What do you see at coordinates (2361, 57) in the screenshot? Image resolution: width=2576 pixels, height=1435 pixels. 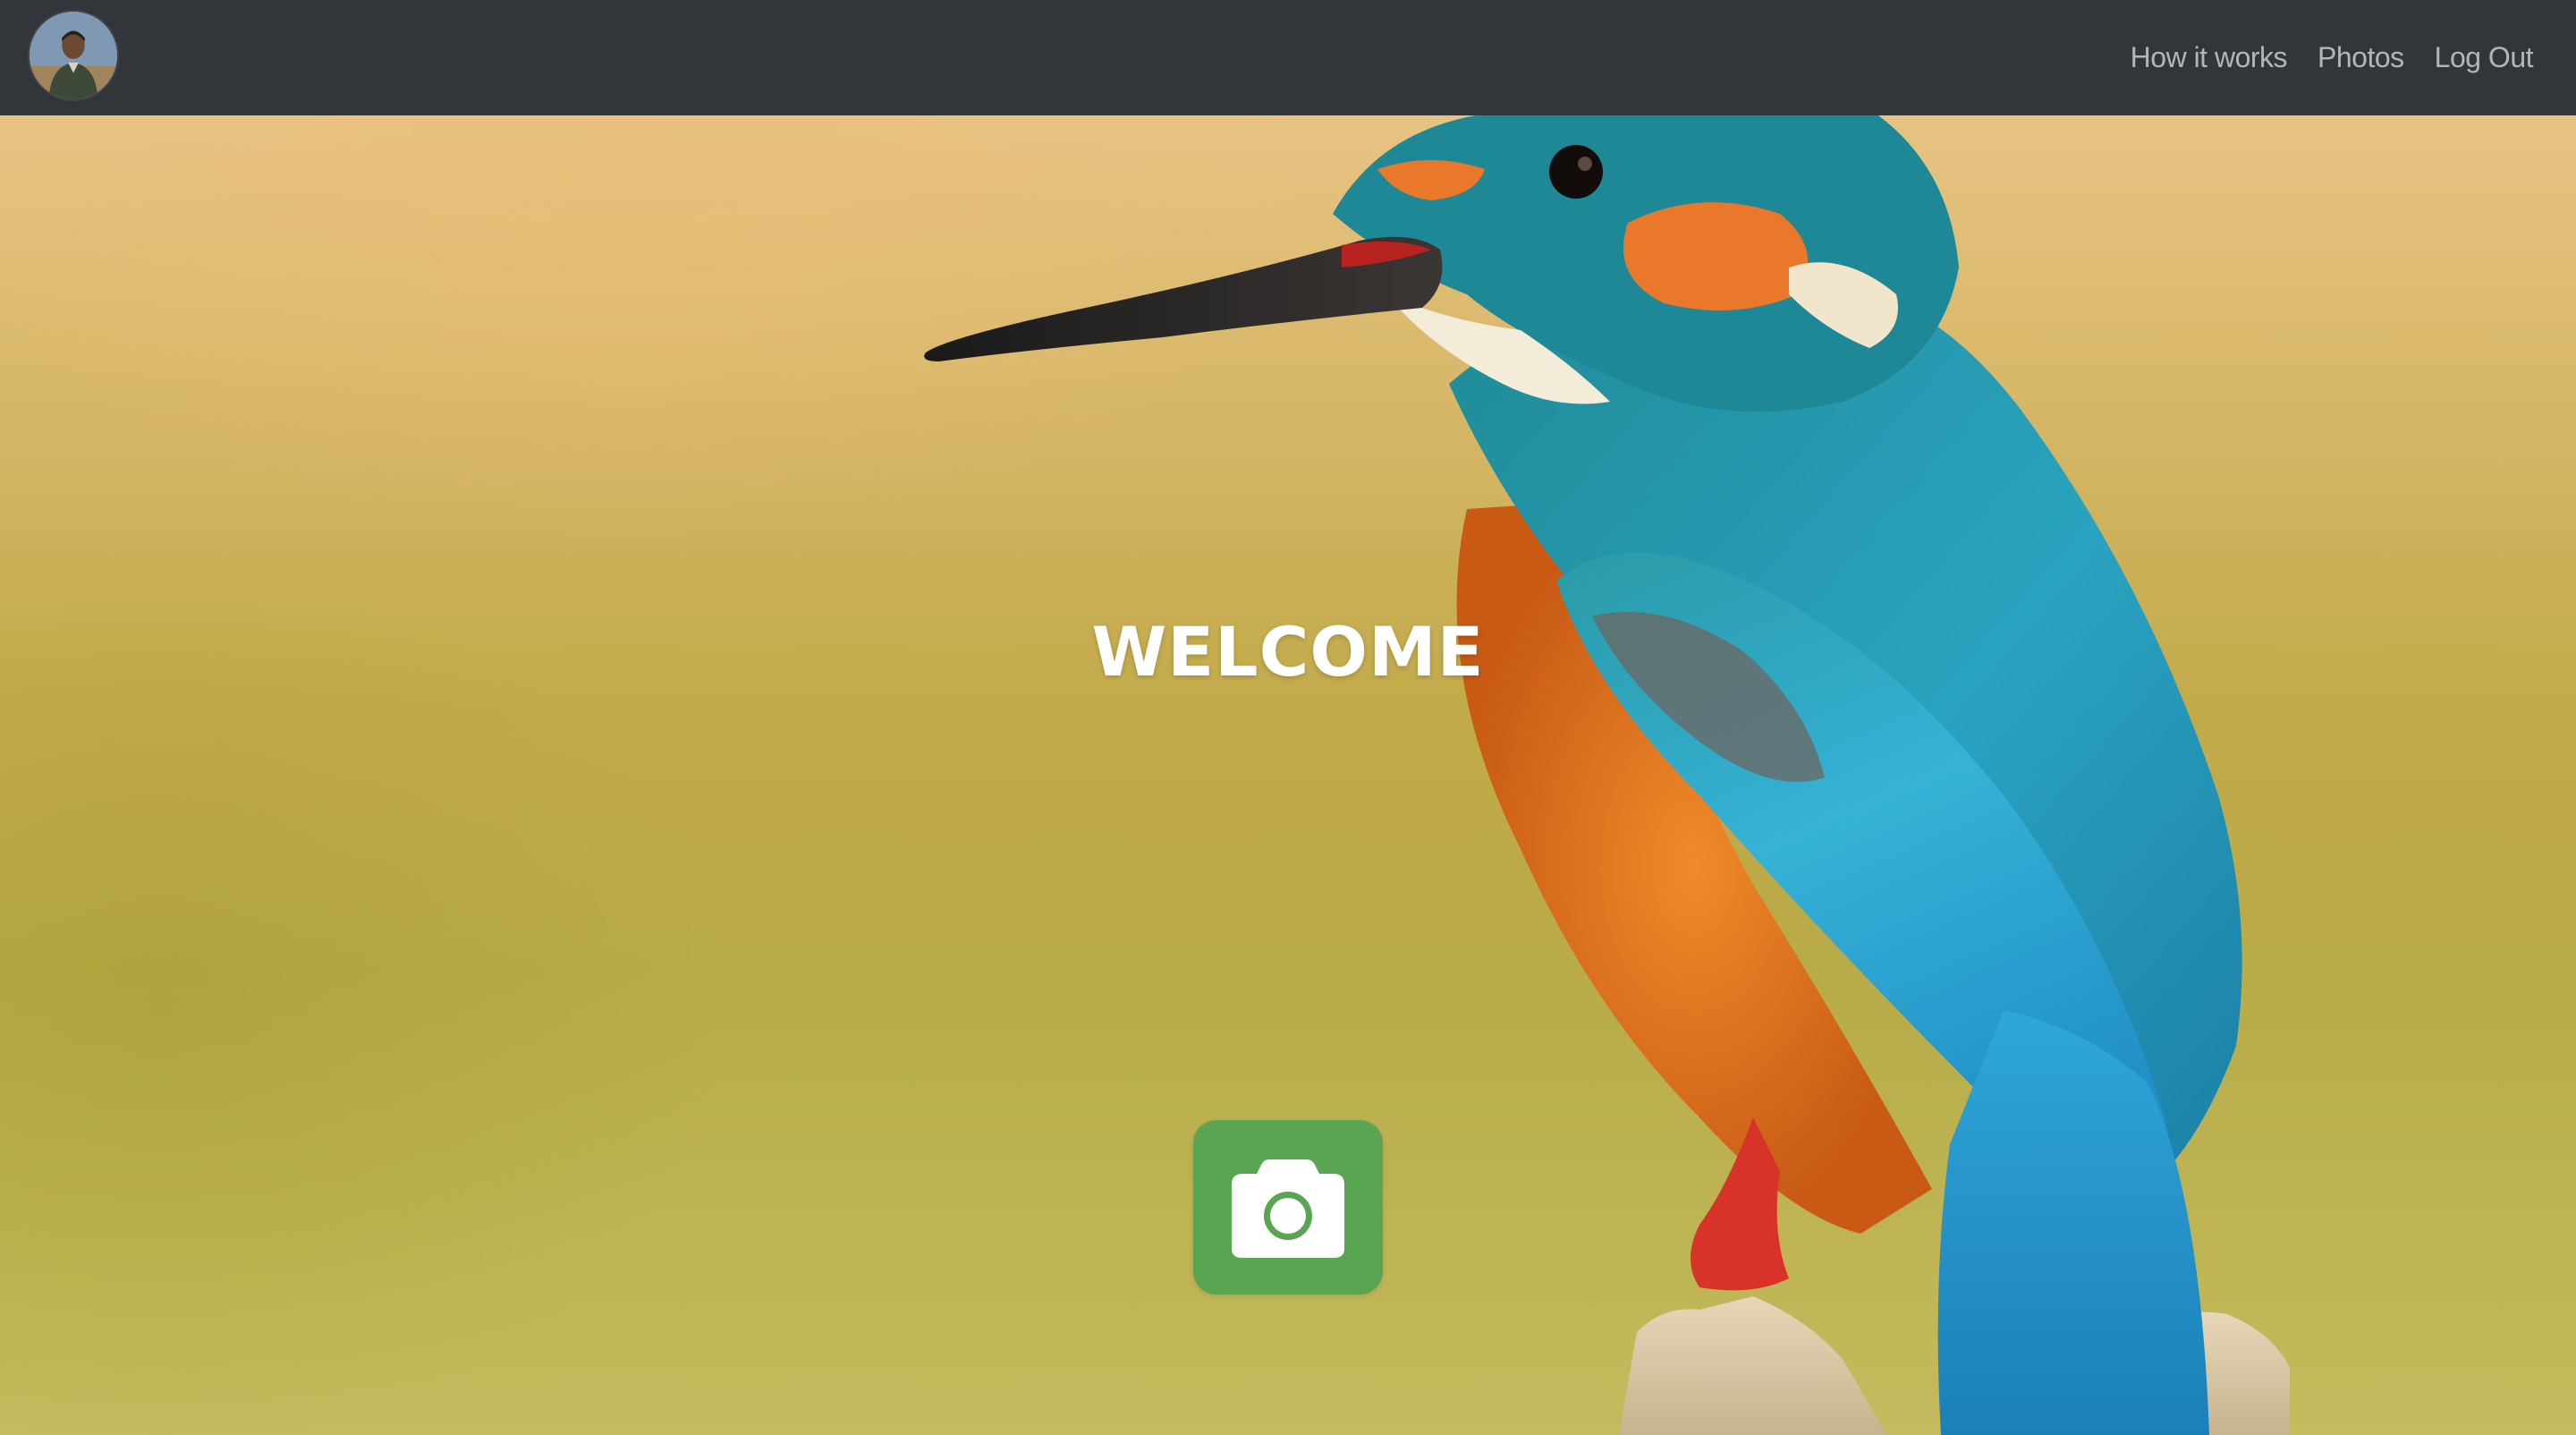 I see `nav-photos-link: Photos` at bounding box center [2361, 57].